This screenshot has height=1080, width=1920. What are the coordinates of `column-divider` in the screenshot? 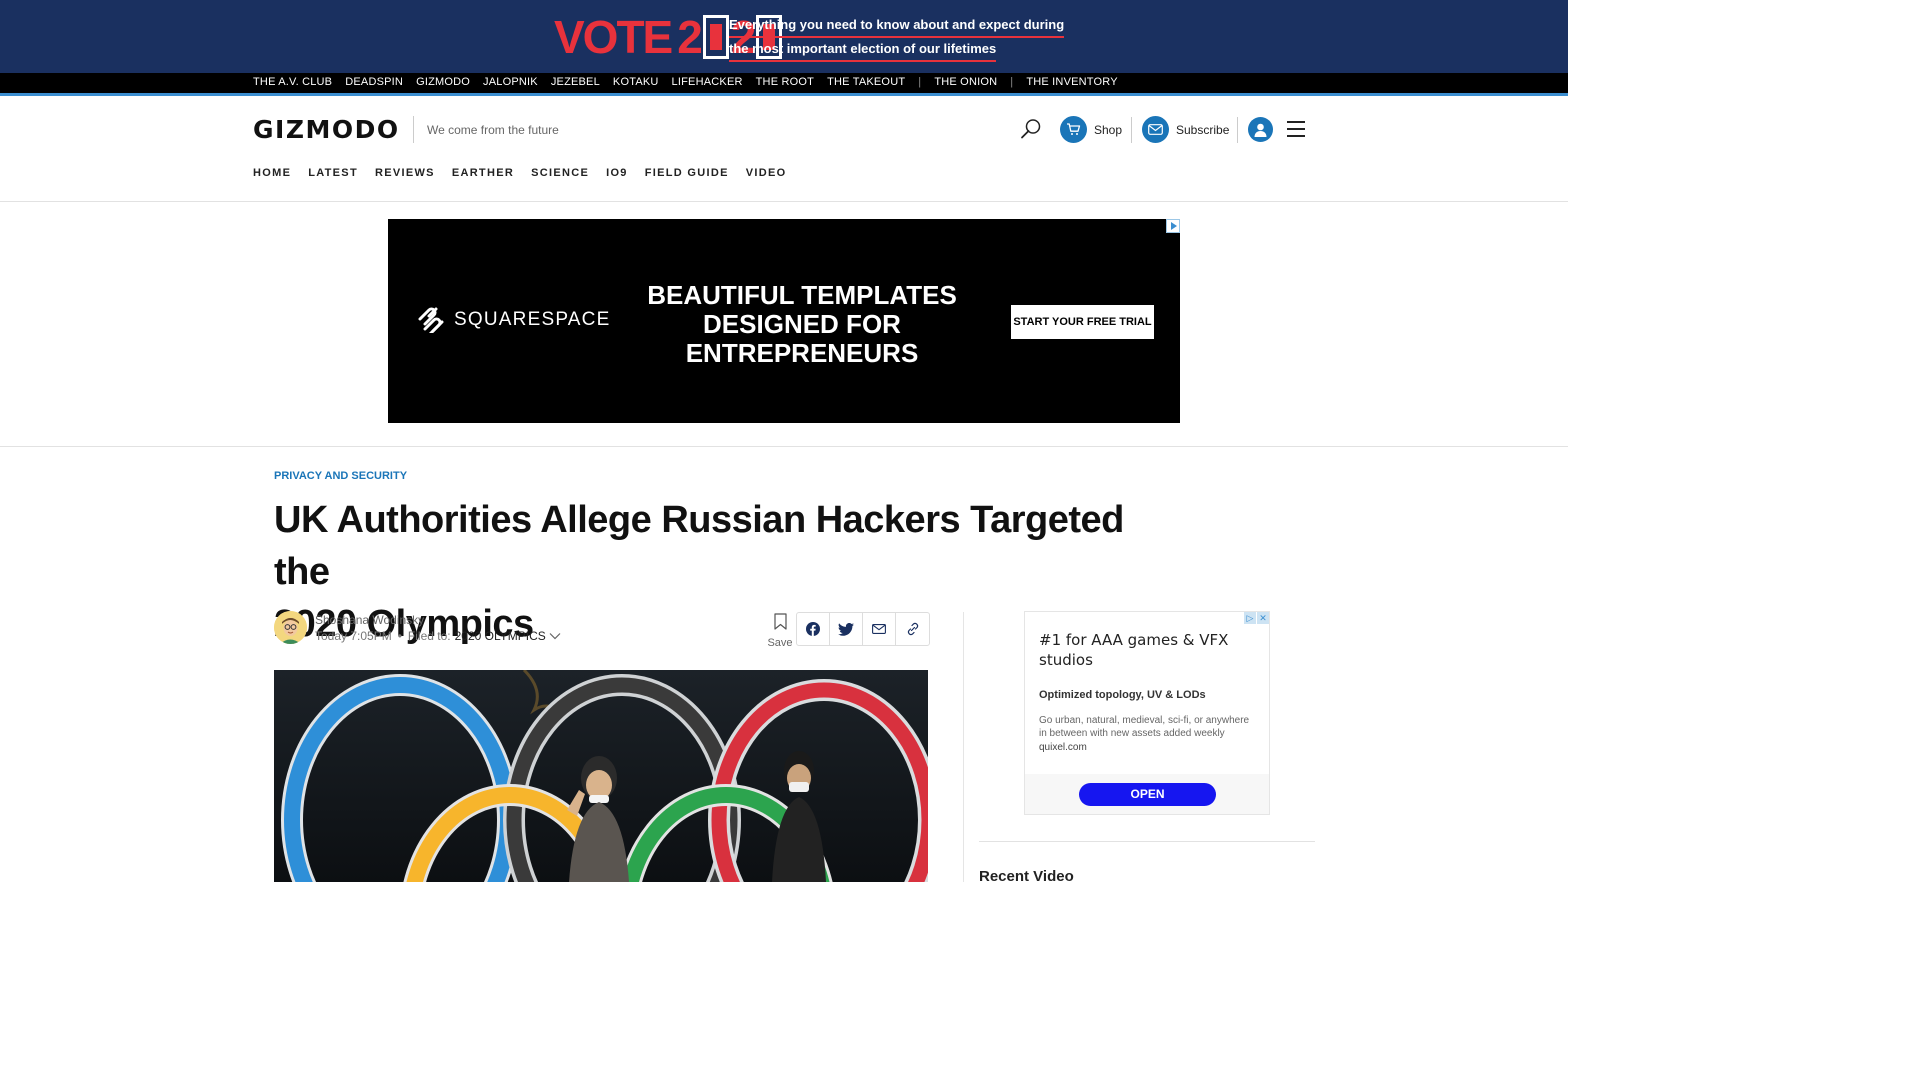 It's located at (963, 747).